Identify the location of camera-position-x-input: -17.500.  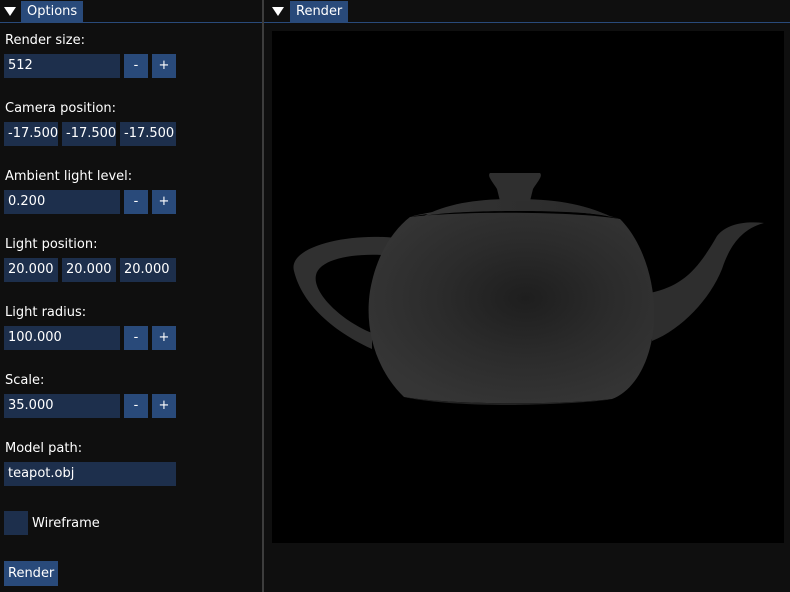
(31, 134).